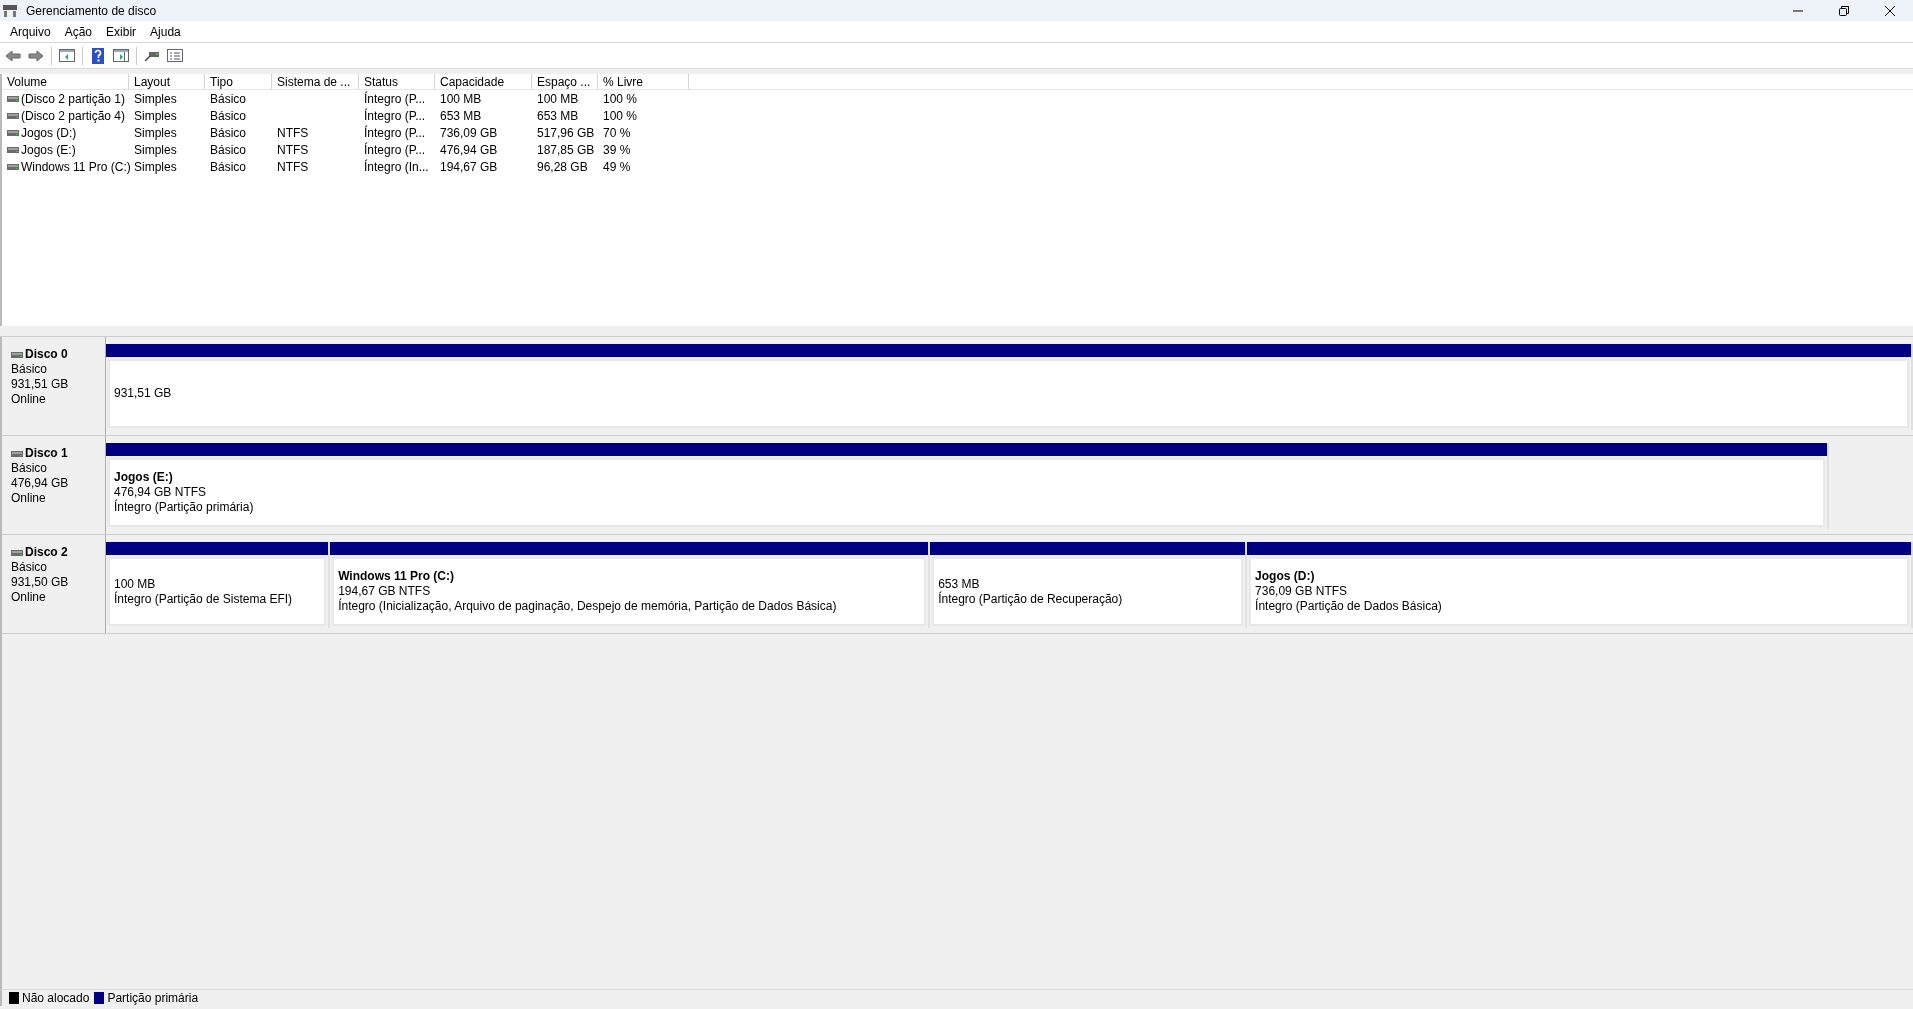 Image resolution: width=1913 pixels, height=1009 pixels. What do you see at coordinates (135, 583) in the screenshot?
I see `partition-size: 100 MB` at bounding box center [135, 583].